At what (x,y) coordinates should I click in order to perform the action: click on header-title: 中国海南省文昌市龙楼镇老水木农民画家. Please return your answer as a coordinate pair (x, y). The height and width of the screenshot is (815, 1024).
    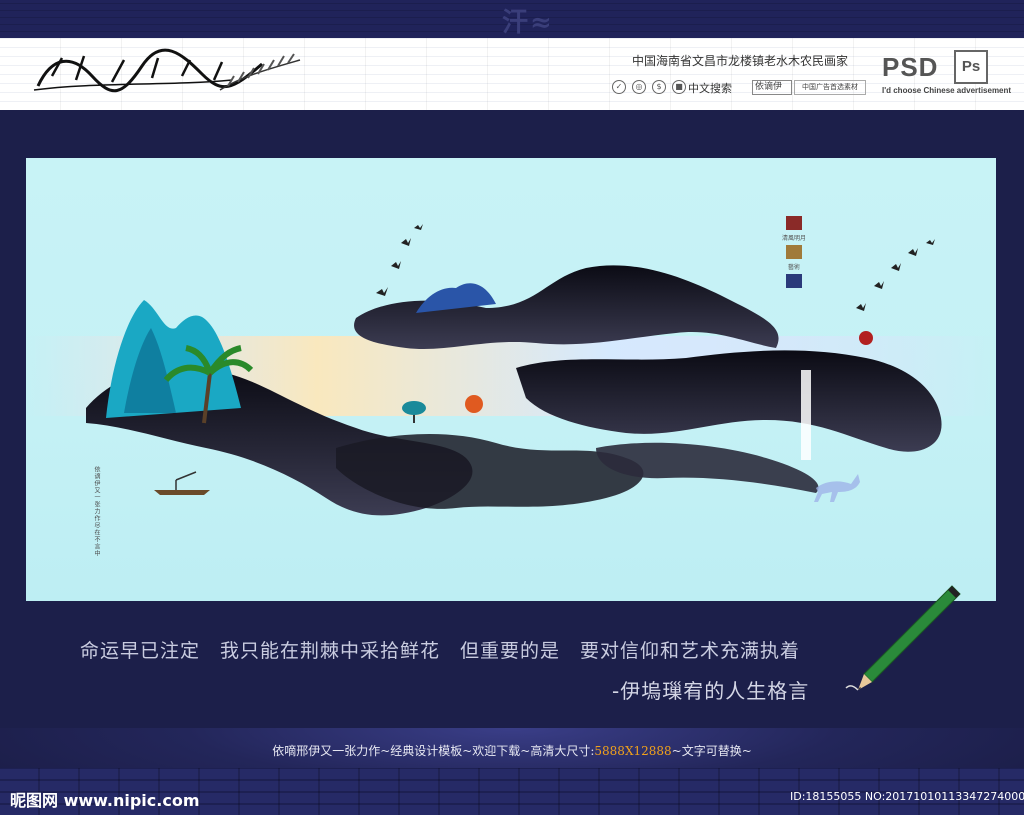
    Looking at the image, I should click on (740, 61).